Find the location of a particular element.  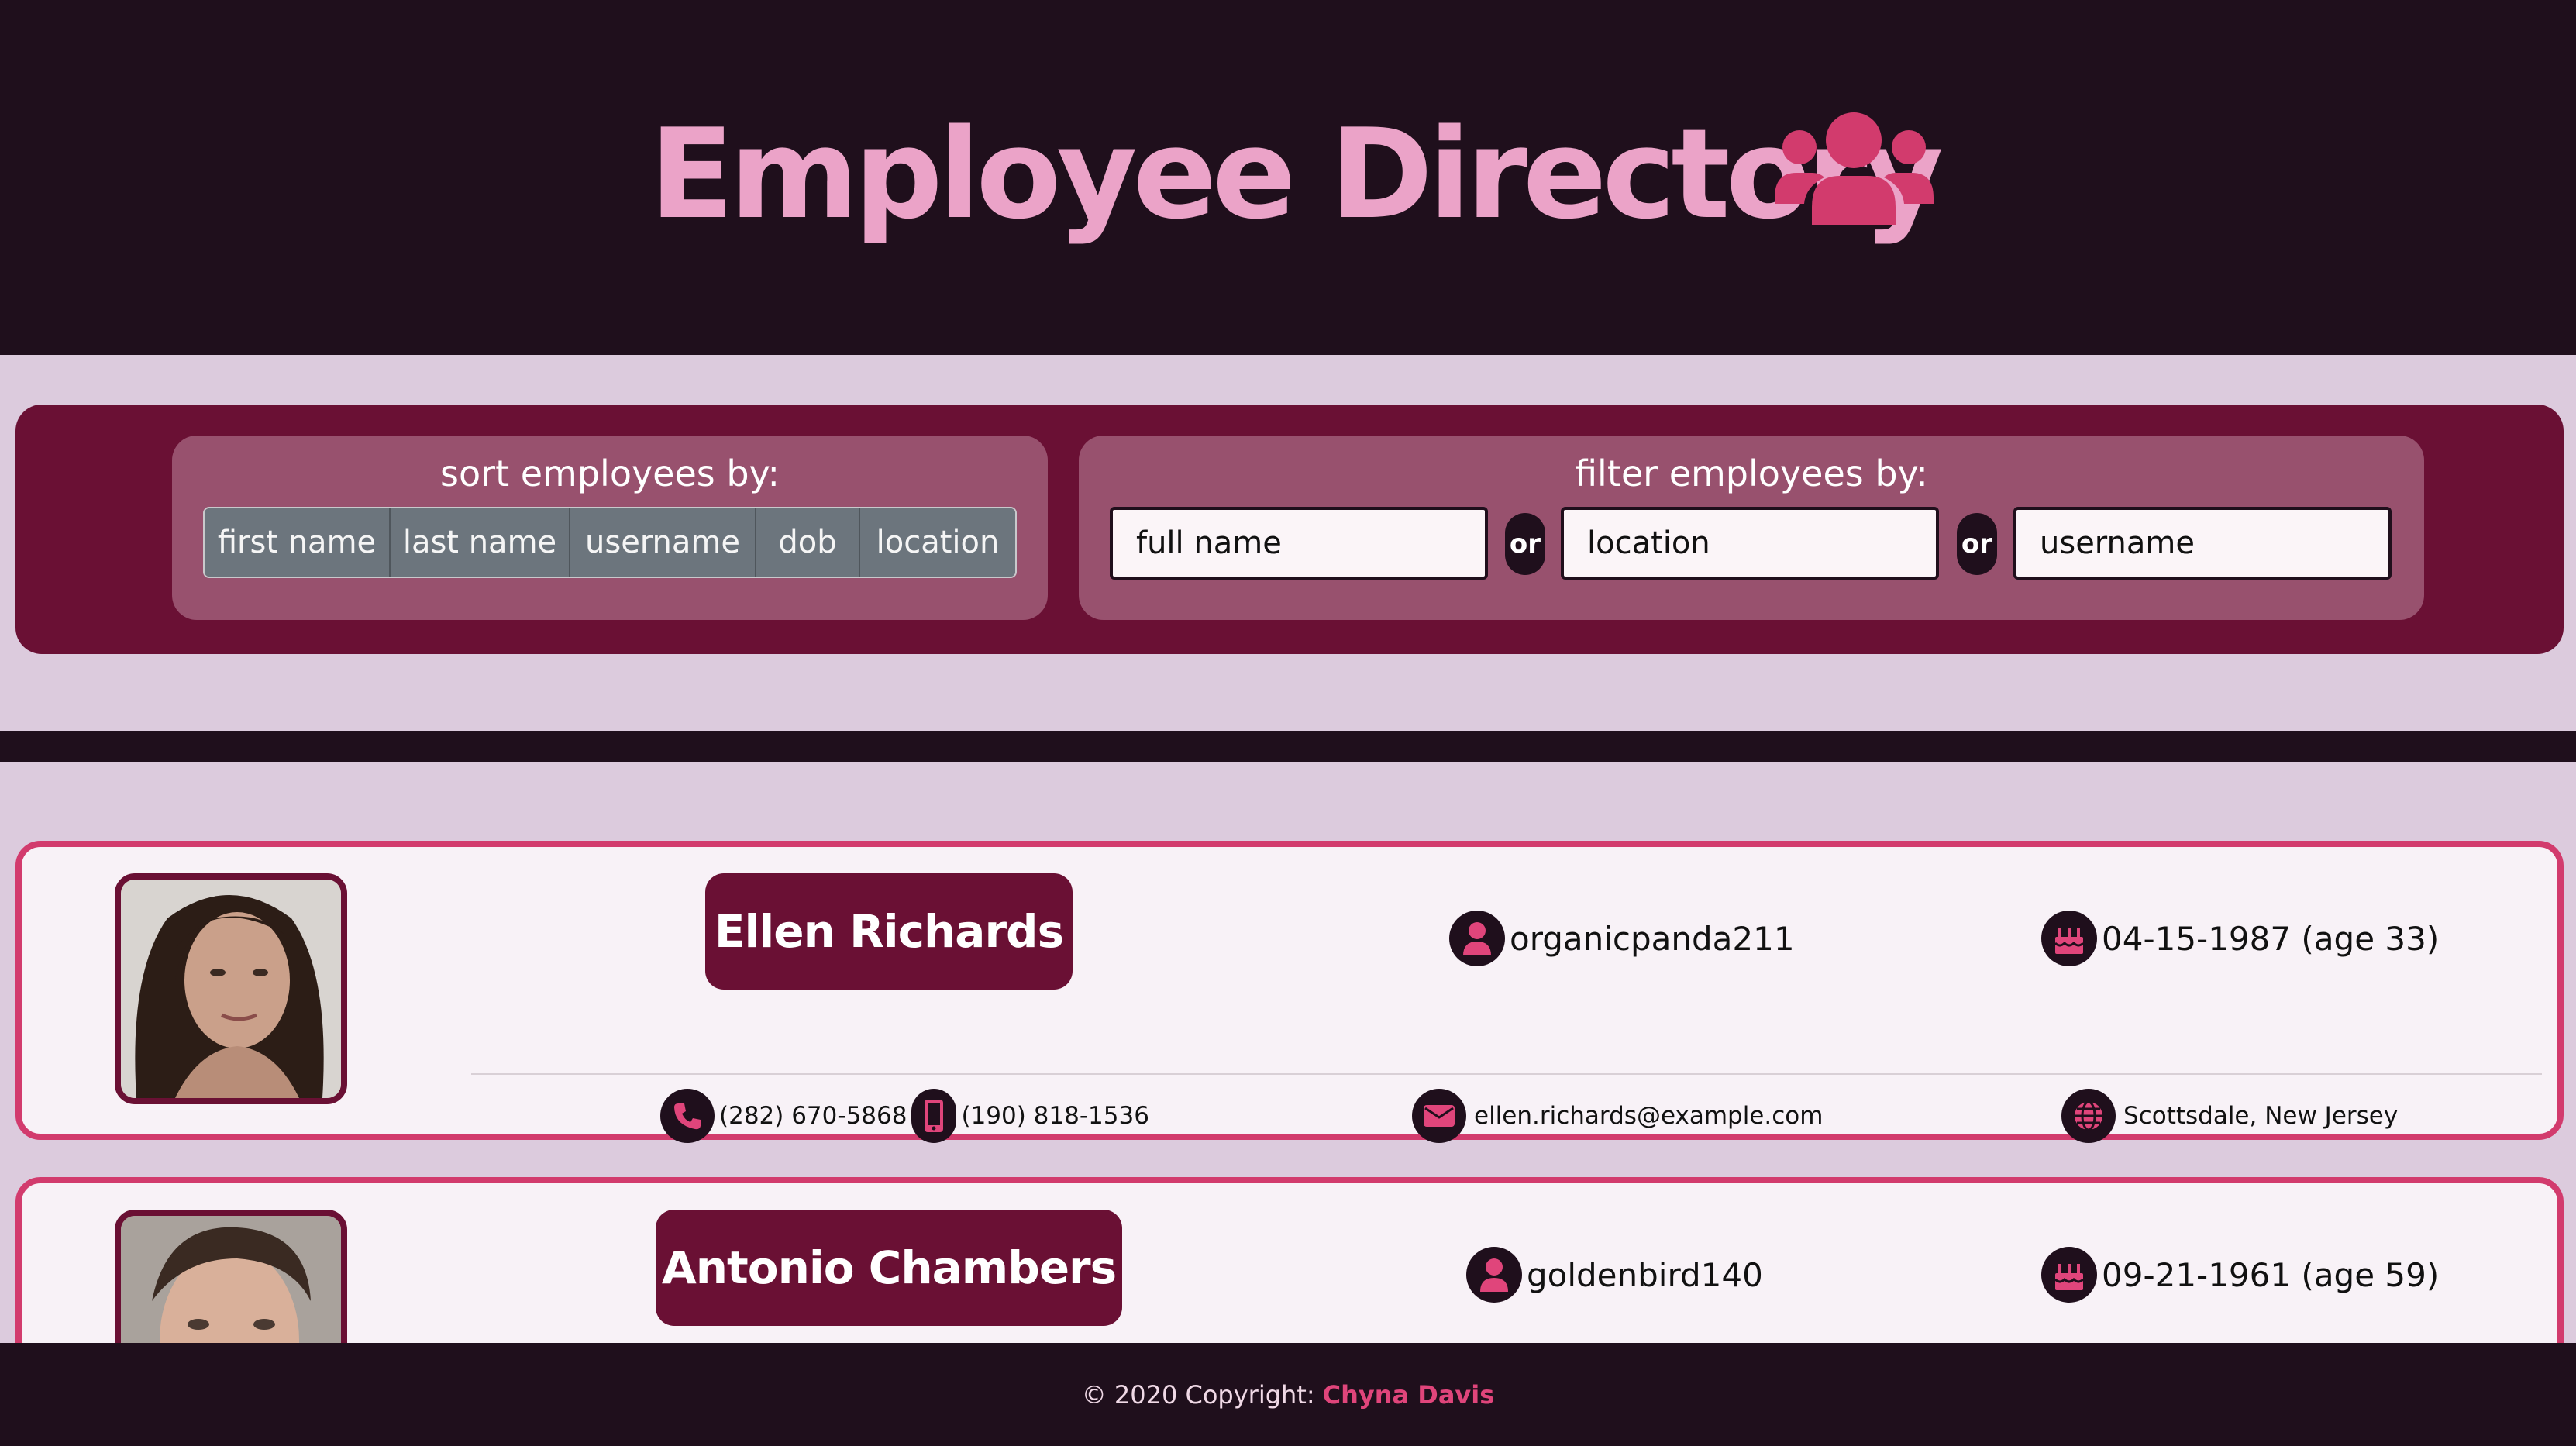

cell-text: (190) 818-1536 is located at coordinates (1055, 1116).